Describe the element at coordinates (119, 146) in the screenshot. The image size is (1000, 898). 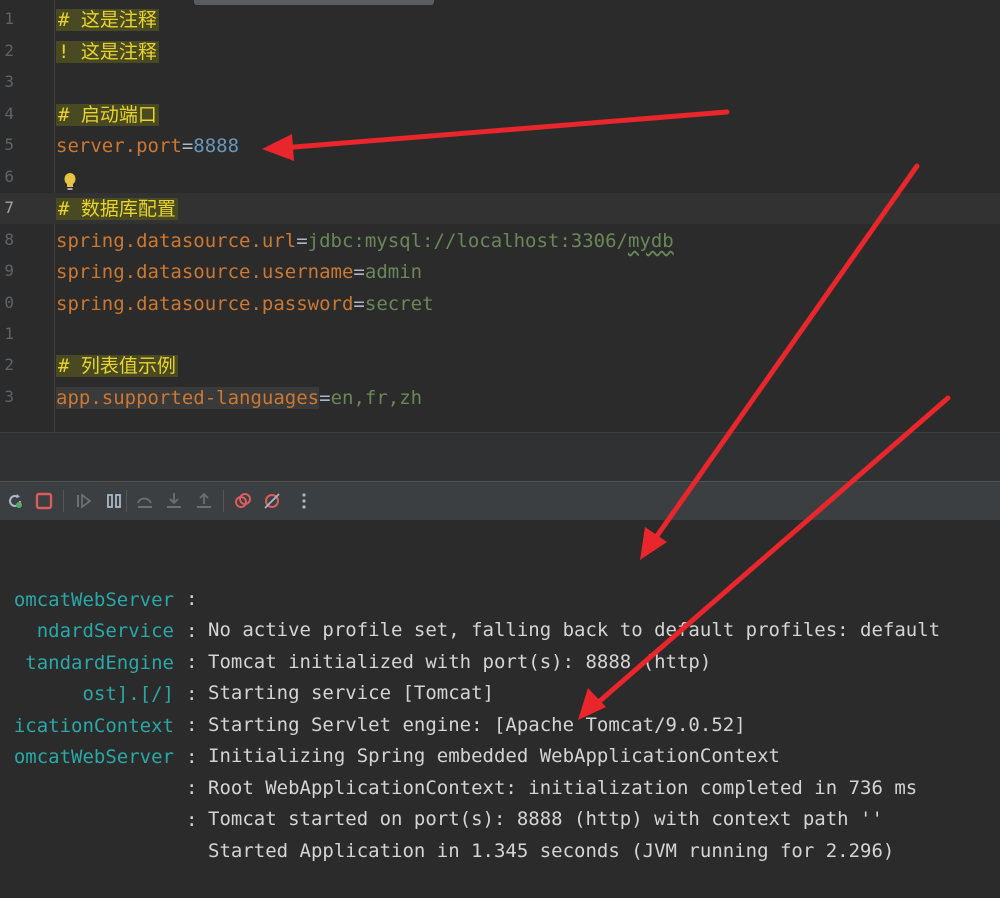
I see `property-key: server.port` at that location.